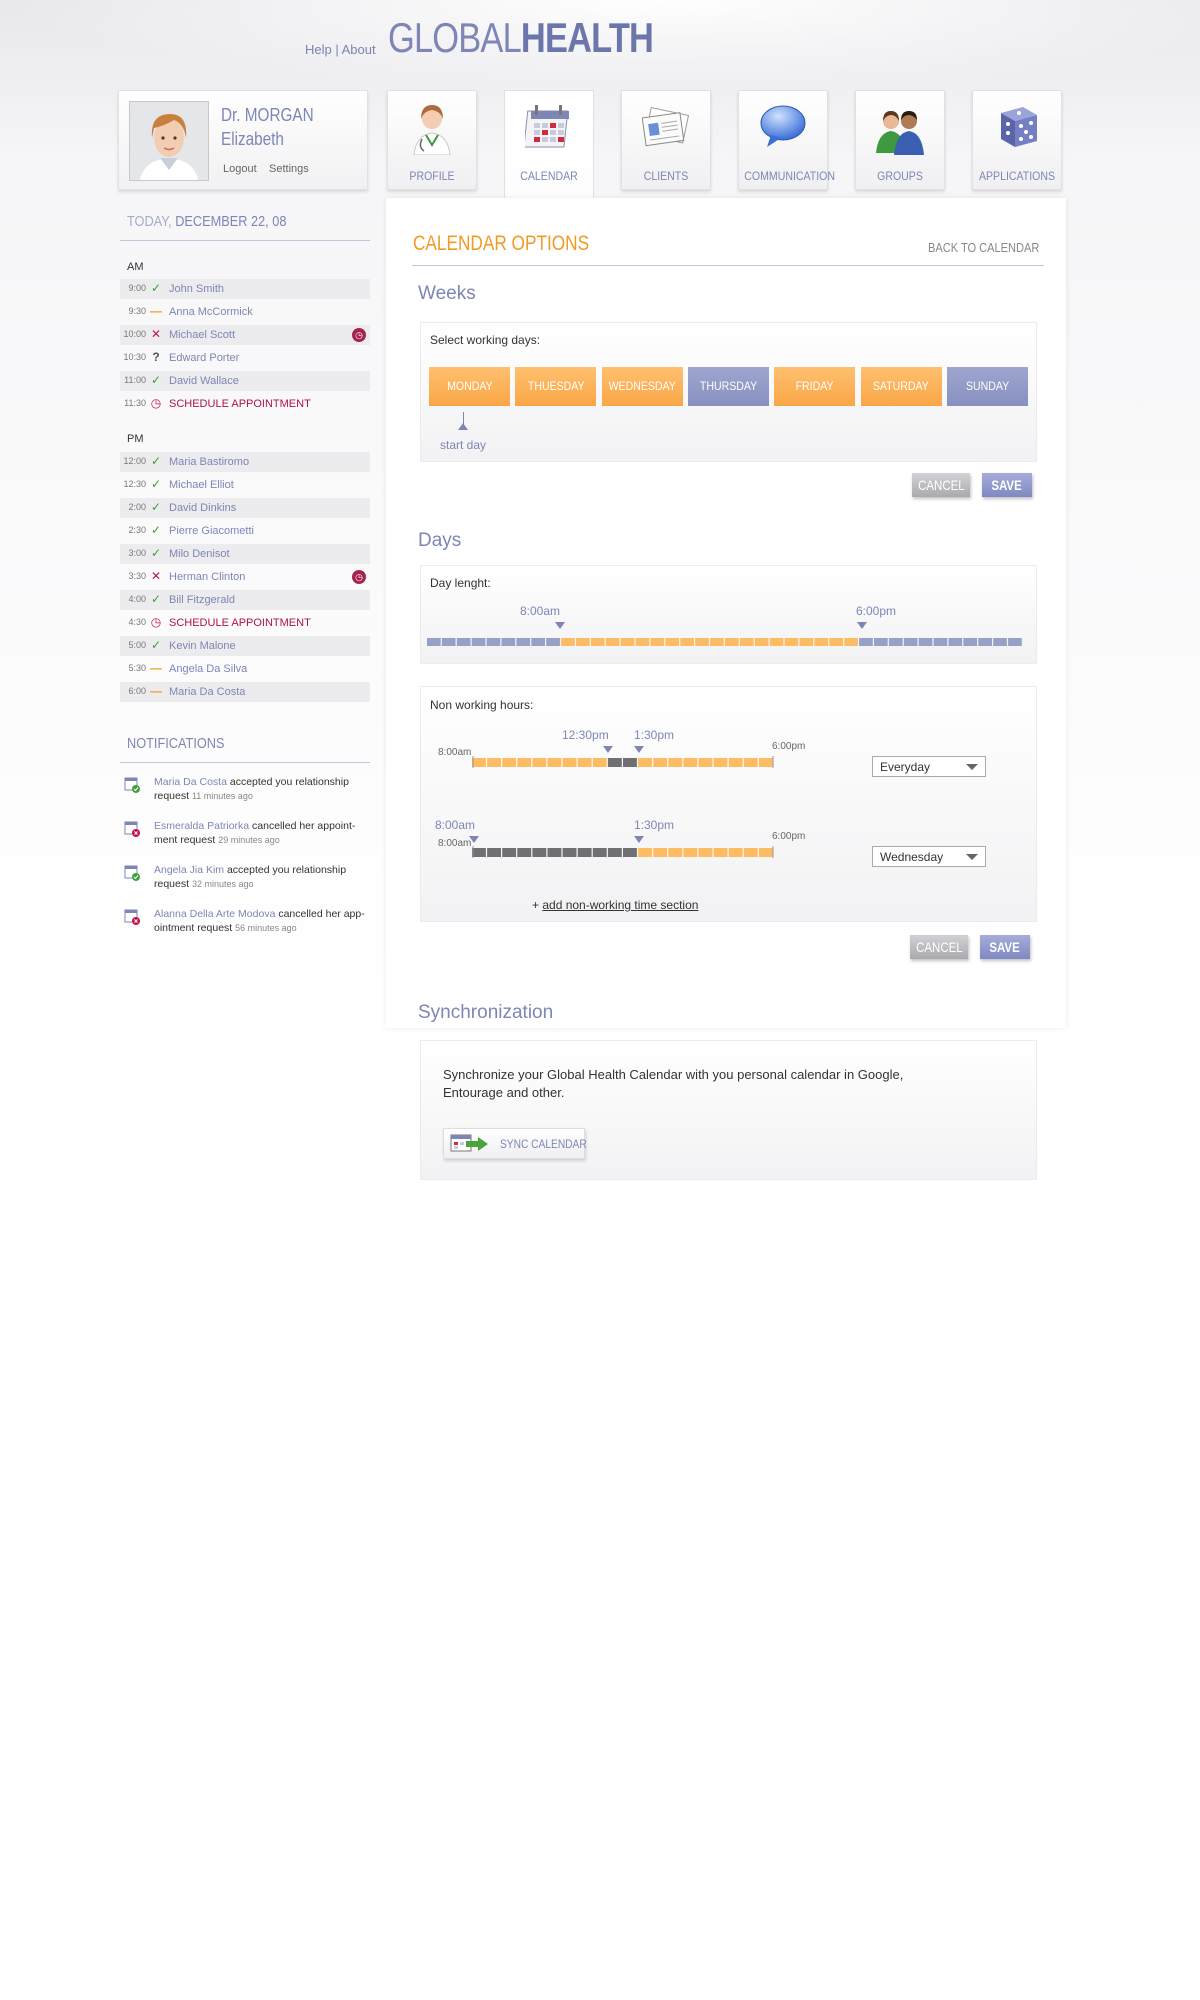  I want to click on day-start-handle, so click(560, 625).